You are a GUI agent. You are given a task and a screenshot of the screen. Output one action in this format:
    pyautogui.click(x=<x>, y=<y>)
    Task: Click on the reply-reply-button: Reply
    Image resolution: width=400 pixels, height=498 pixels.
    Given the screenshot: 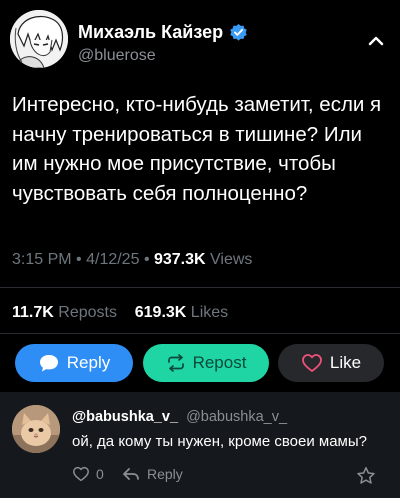 What is the action you would take?
    pyautogui.click(x=152, y=474)
    